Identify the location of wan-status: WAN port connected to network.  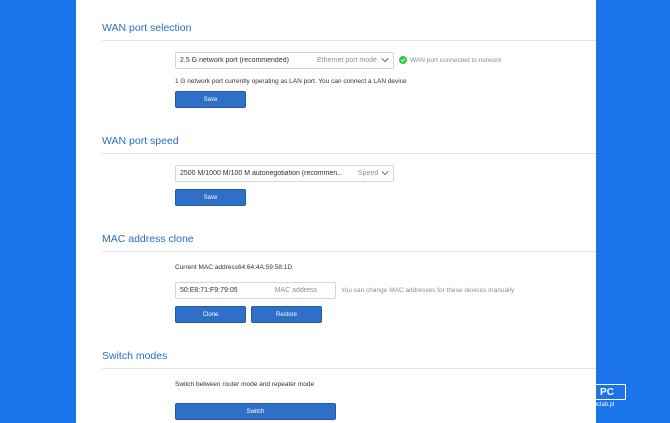
(450, 60).